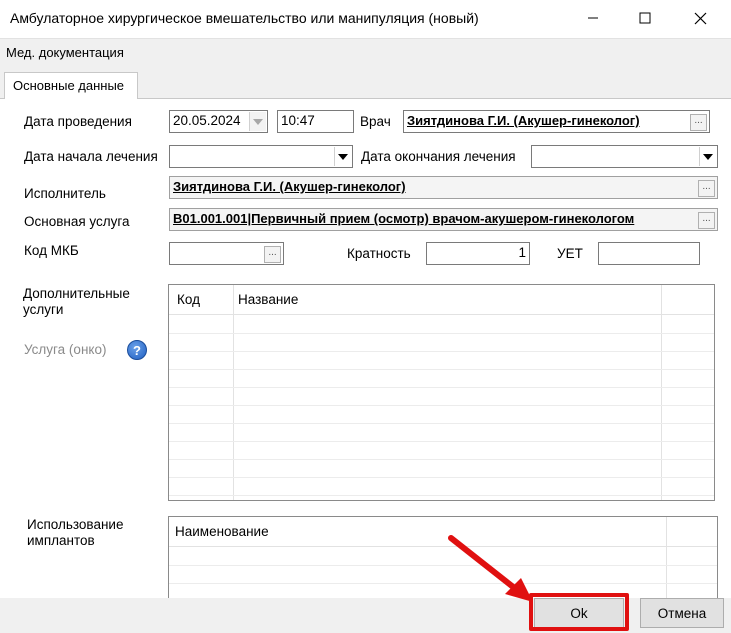 This screenshot has height=633, width=731. I want to click on mkb-label: Код МКБ, so click(51, 250).